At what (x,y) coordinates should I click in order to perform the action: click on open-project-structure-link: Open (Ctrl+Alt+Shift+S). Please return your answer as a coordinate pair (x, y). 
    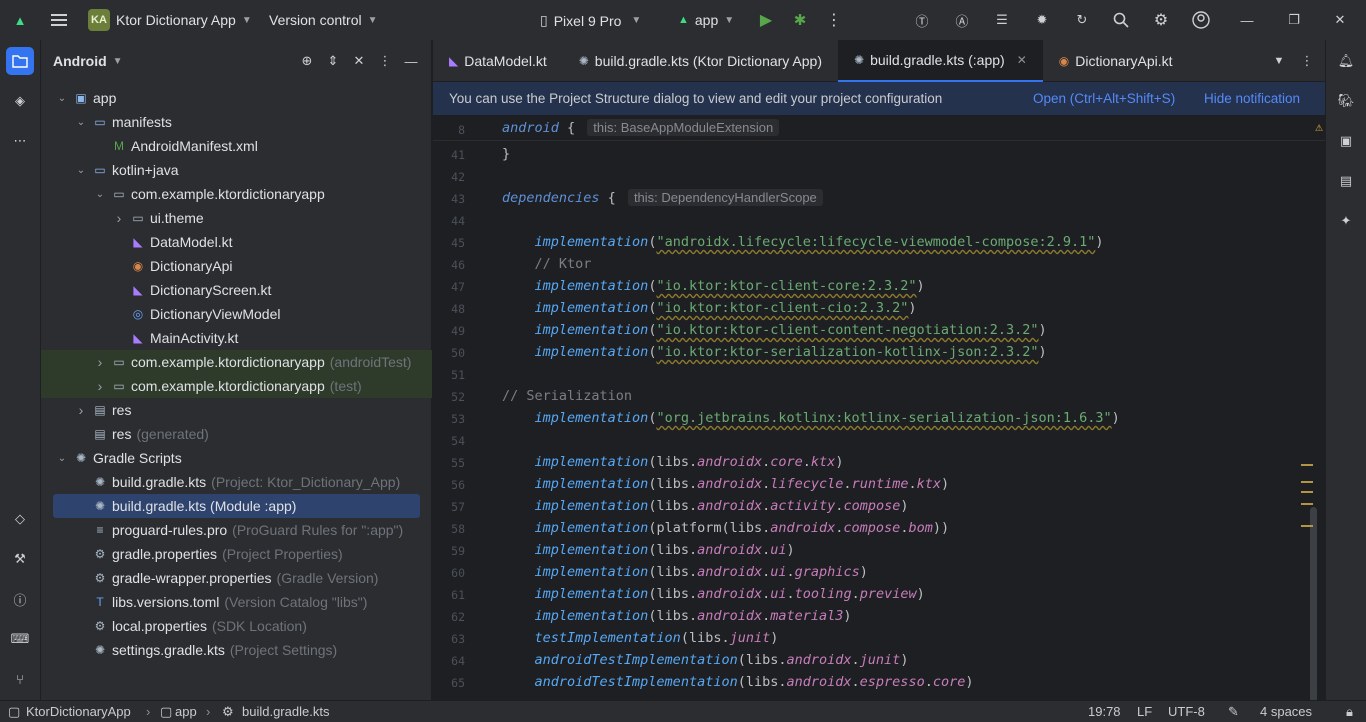
    Looking at the image, I should click on (1104, 98).